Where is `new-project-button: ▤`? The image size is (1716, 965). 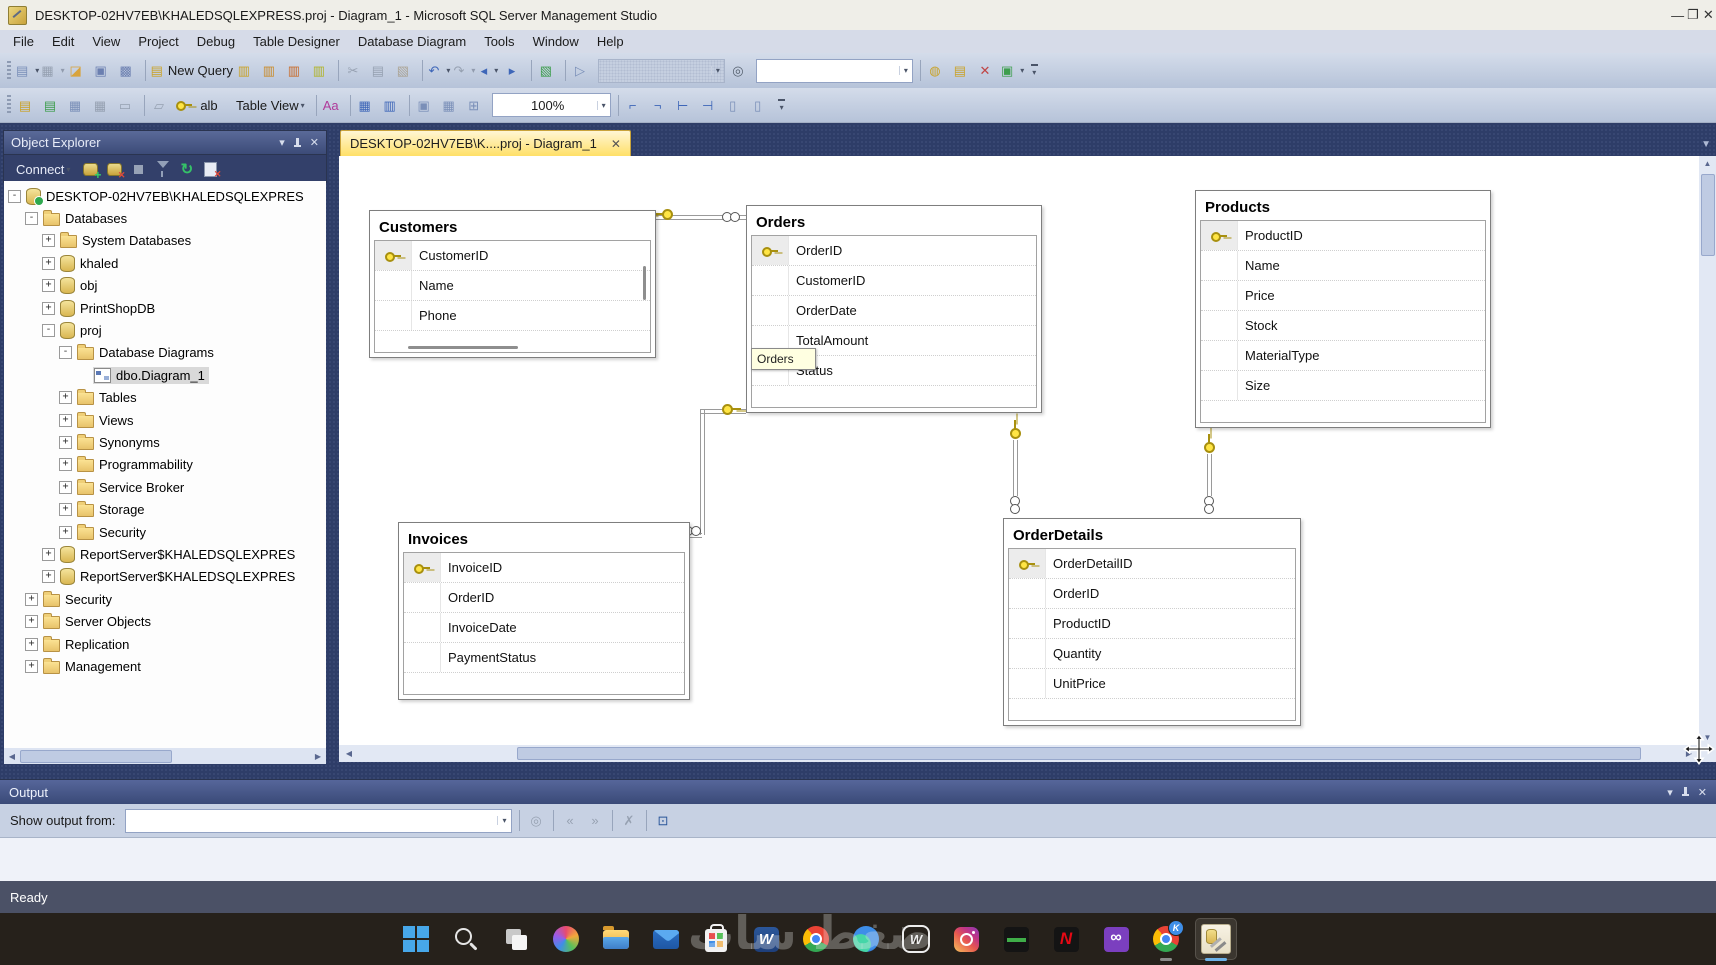
new-project-button: ▤ is located at coordinates (27, 70).